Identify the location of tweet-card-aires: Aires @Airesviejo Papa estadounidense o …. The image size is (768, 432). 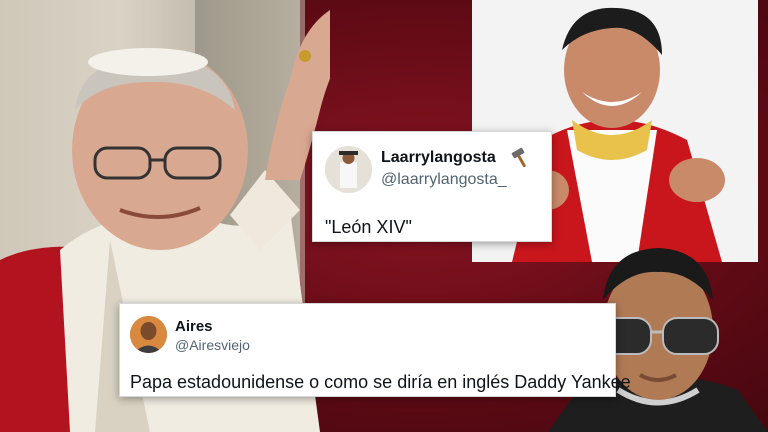
(375, 350).